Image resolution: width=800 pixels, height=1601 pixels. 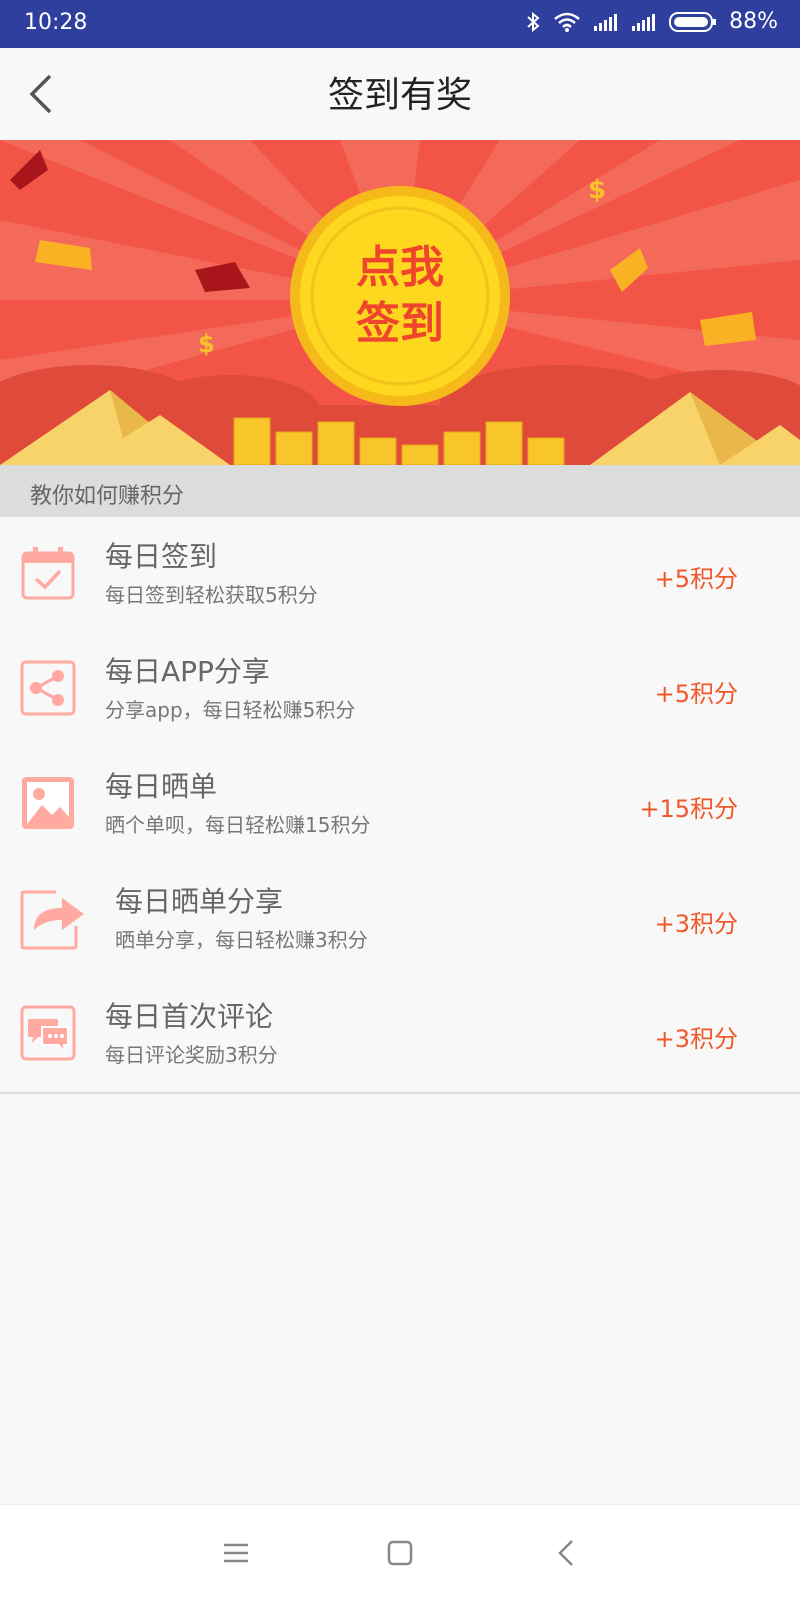 What do you see at coordinates (48, 1033) in the screenshot?
I see `comment-icon` at bounding box center [48, 1033].